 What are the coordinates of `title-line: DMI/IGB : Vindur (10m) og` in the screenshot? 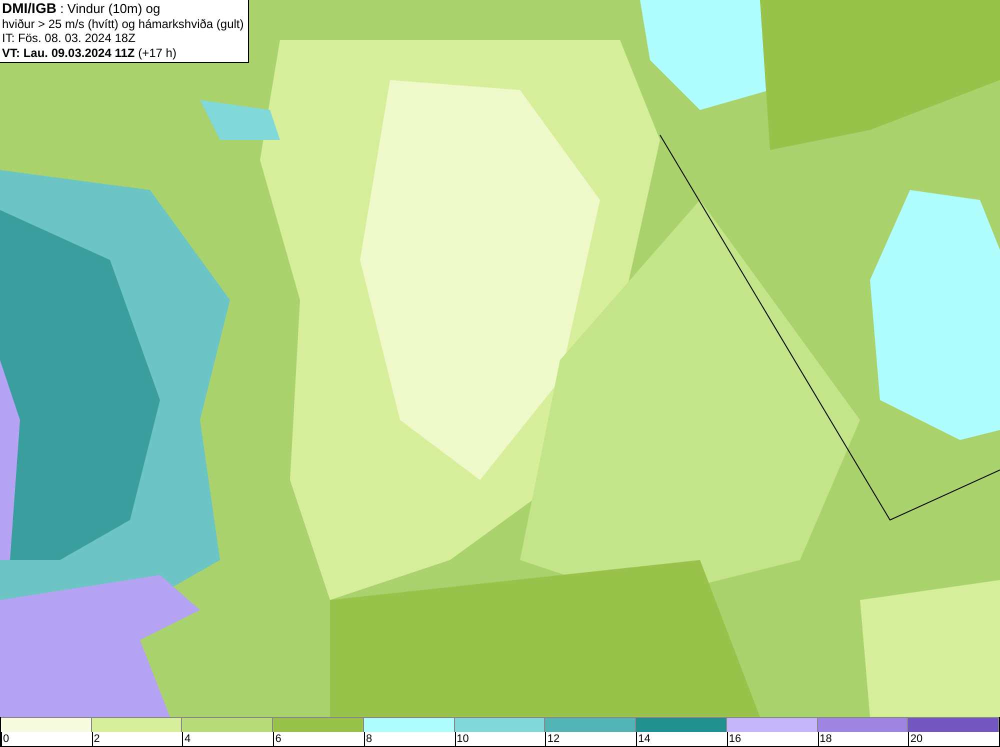 It's located at (82, 8).